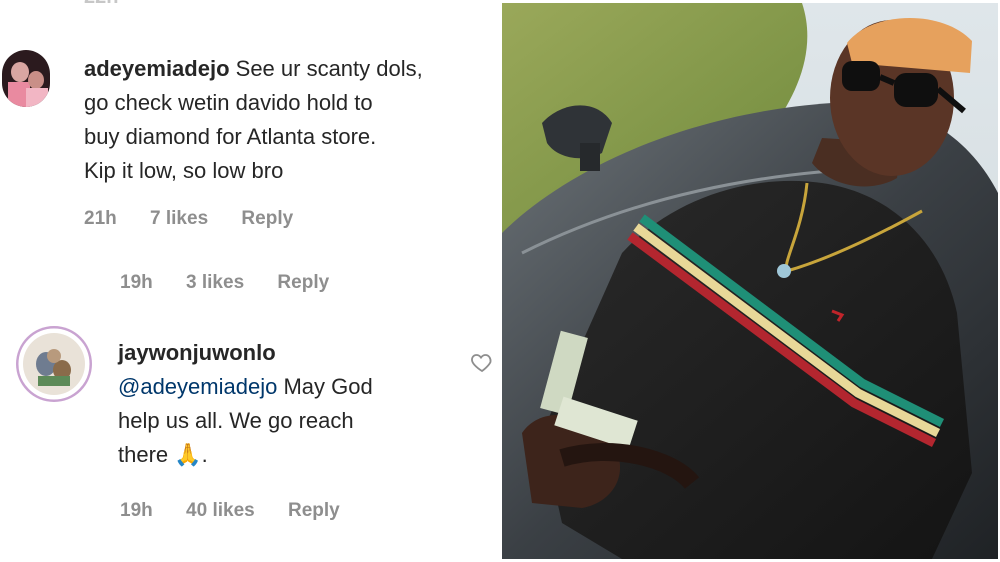 This screenshot has height=562, width=1000. I want to click on comment-line: May God, so click(328, 386).